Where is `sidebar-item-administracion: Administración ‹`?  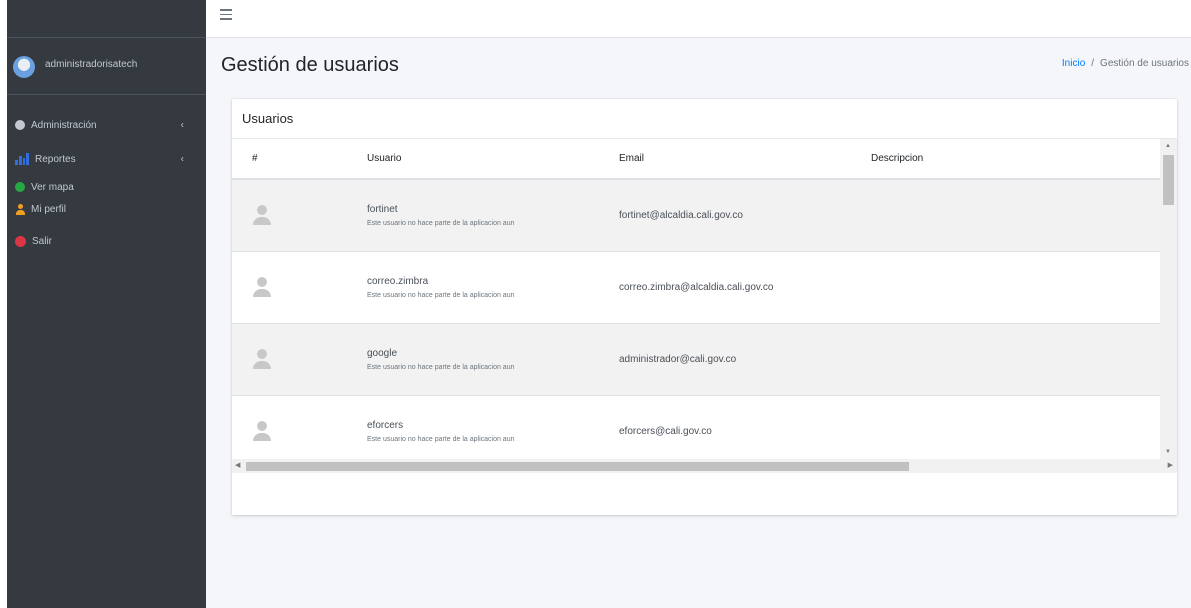 sidebar-item-administracion: Administración ‹ is located at coordinates (106, 125).